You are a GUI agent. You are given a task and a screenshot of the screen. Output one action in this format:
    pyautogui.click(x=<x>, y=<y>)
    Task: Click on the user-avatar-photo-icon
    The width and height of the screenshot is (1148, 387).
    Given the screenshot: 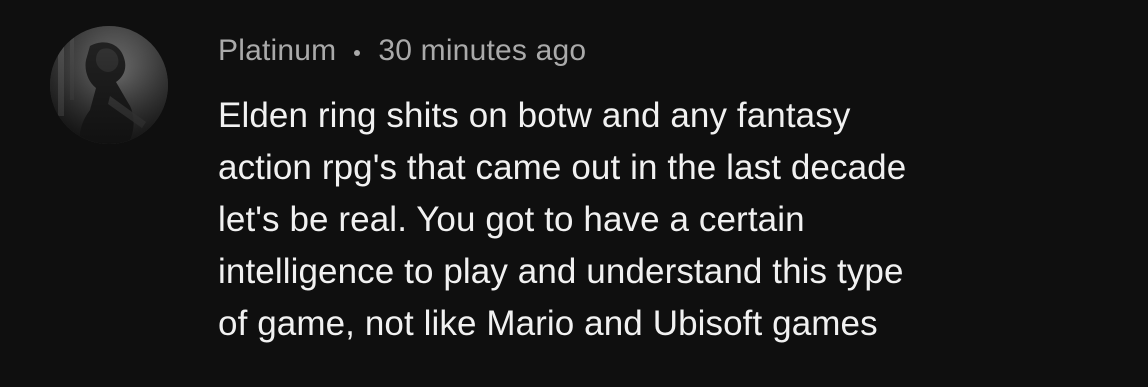 What is the action you would take?
    pyautogui.click(x=109, y=85)
    